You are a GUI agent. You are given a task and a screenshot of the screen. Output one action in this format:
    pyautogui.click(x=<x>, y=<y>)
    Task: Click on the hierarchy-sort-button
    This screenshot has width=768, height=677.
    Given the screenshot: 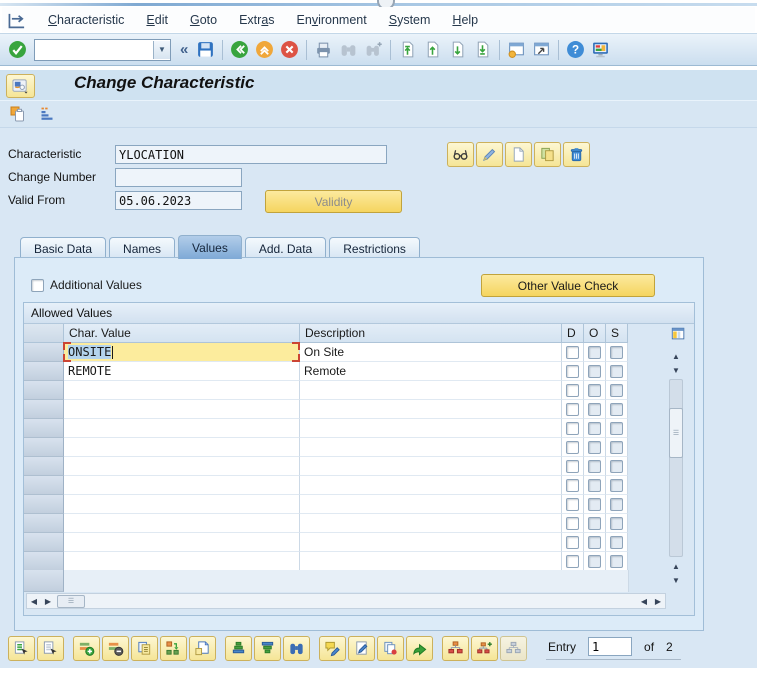 What is the action you would take?
    pyautogui.click(x=47, y=114)
    